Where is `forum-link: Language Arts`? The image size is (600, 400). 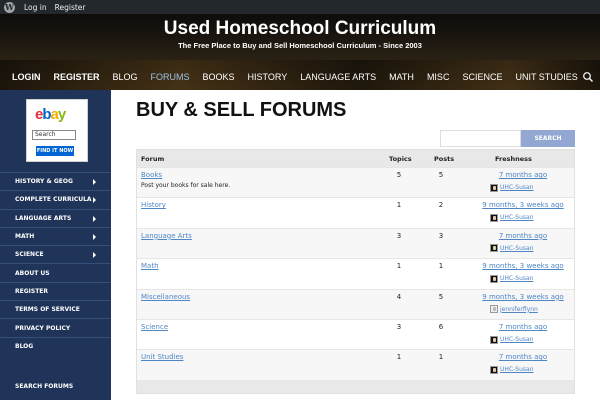 forum-link: Language Arts is located at coordinates (166, 236).